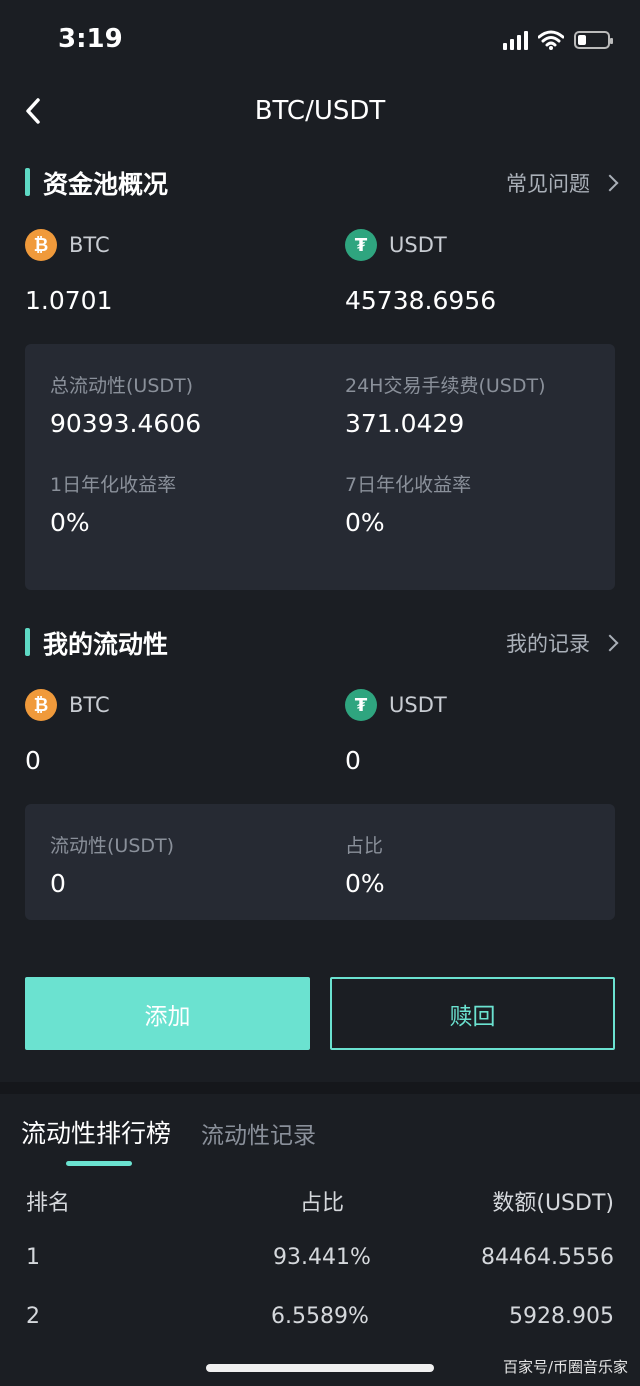 The height and width of the screenshot is (1386, 640). I want to click on records-link-label: 我的记录, so click(548, 644).